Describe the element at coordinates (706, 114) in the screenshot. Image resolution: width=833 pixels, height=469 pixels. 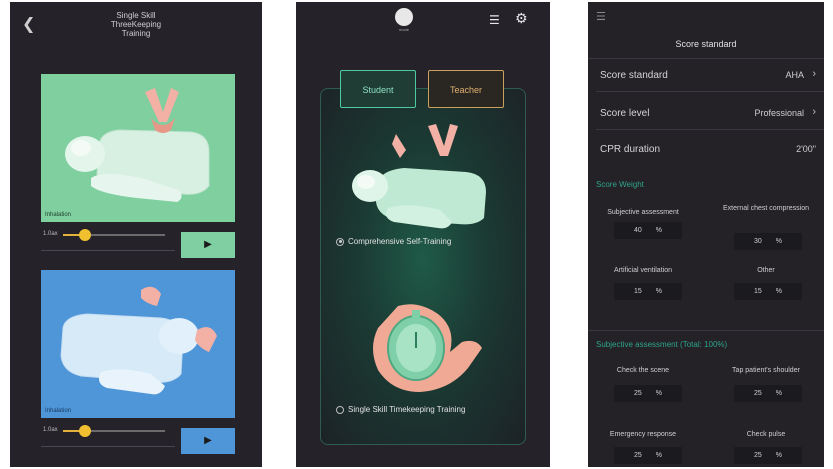
I see `score-level-row: Score level Professional ›` at that location.